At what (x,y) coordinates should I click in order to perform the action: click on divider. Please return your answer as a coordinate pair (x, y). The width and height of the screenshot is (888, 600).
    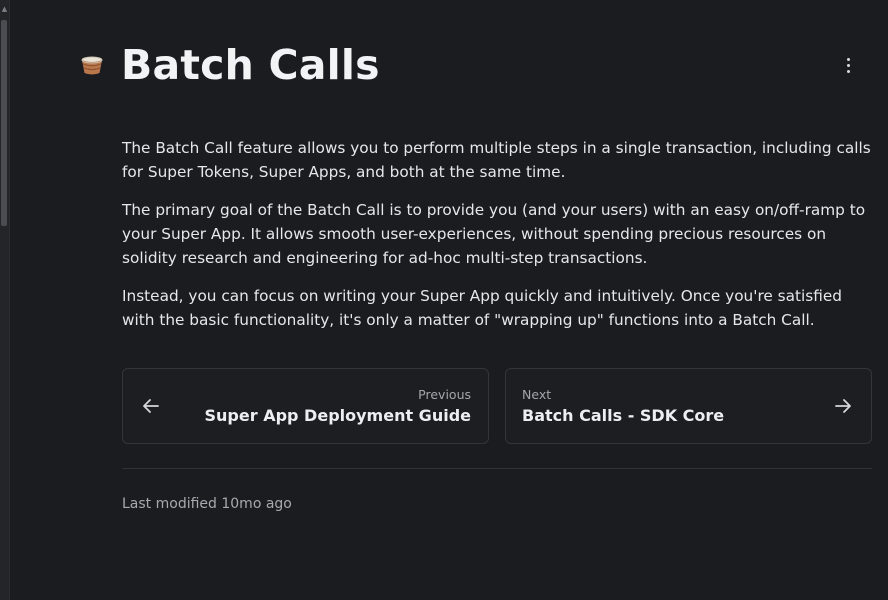
    Looking at the image, I should click on (497, 468).